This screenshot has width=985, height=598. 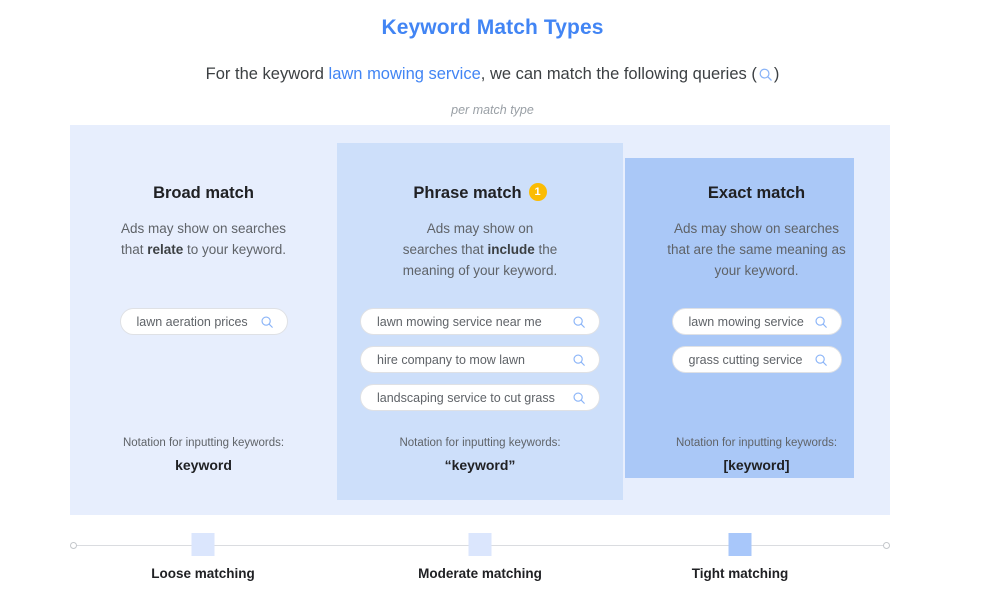 I want to click on query-pill: landscaping service to cut grass, so click(x=480, y=397).